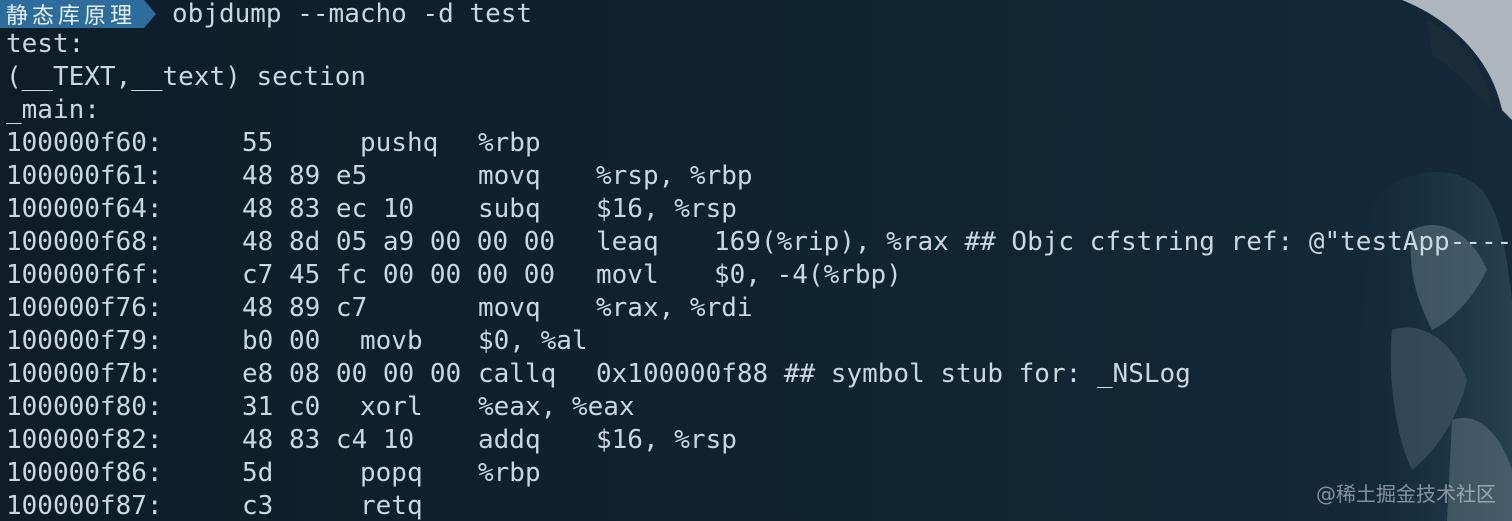 This screenshot has height=521, width=1512. I want to click on instruction-bytes: 31 c0, so click(281, 407).